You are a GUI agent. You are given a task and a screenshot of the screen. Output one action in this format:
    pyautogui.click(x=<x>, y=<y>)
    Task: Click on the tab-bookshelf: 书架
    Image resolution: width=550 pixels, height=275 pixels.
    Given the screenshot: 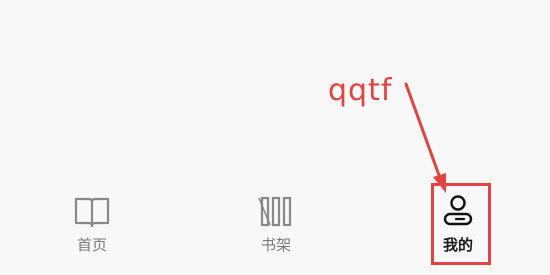 What is the action you would take?
    pyautogui.click(x=276, y=229)
    